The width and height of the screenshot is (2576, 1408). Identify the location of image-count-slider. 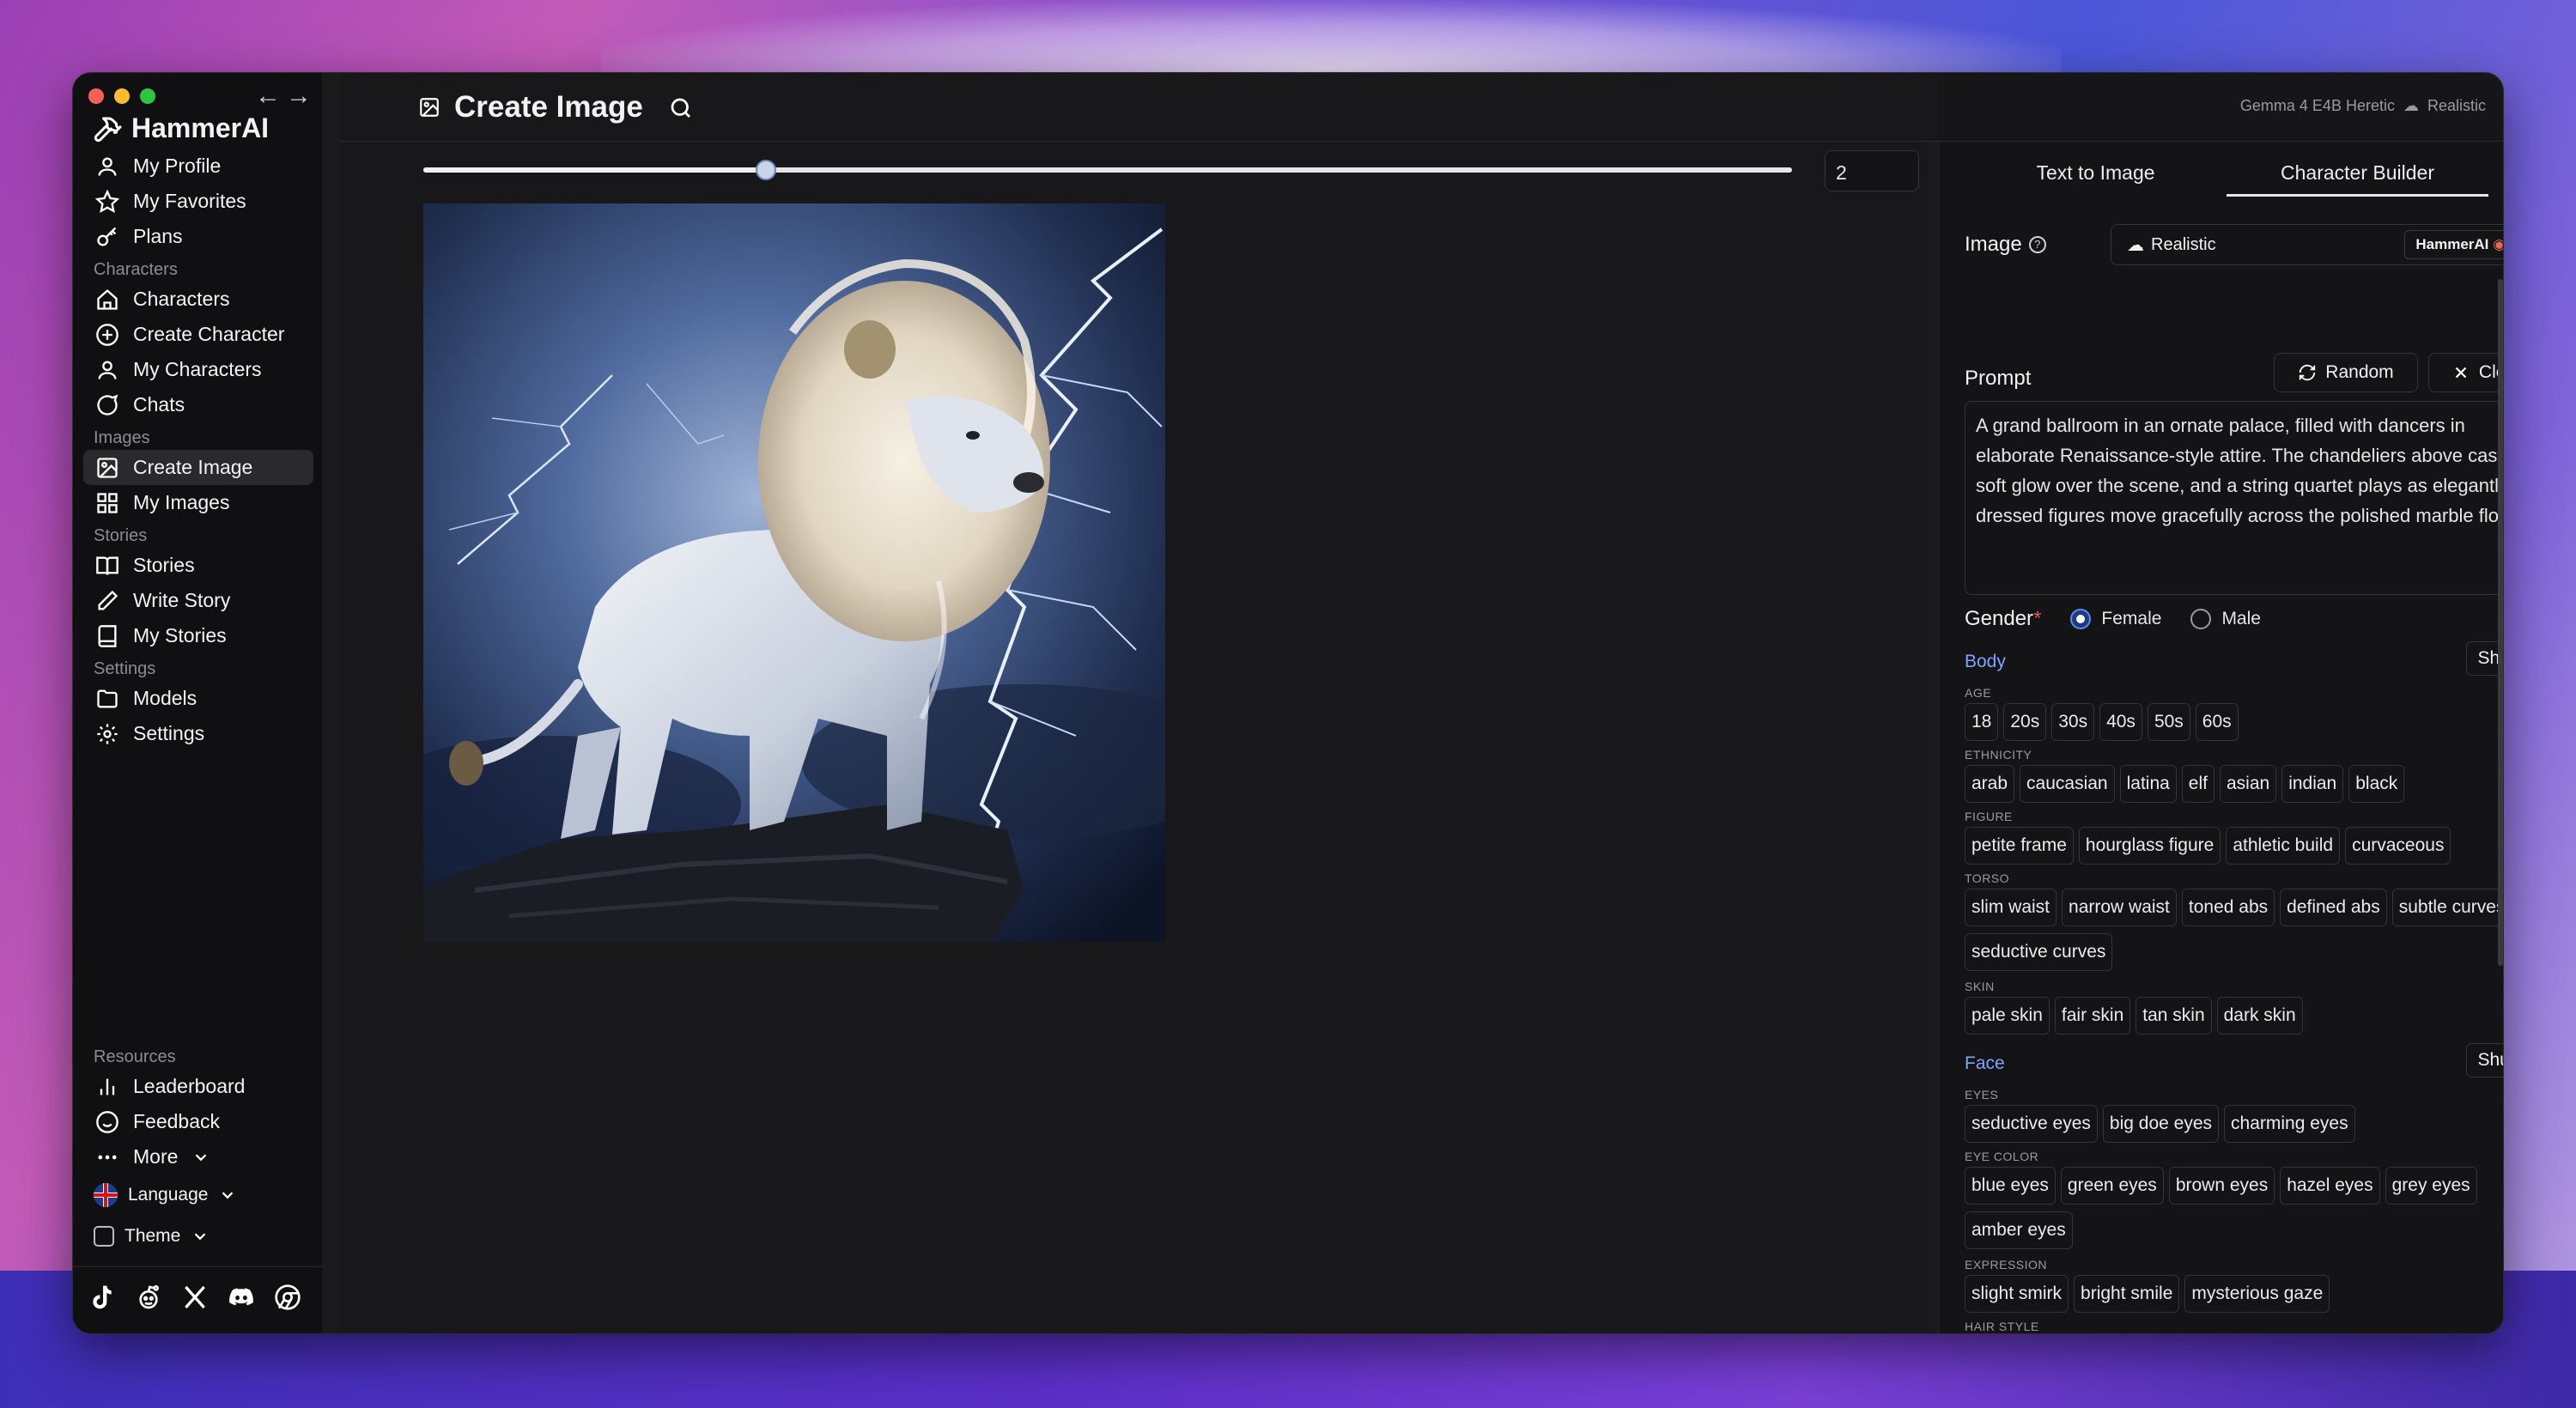
(1107, 170).